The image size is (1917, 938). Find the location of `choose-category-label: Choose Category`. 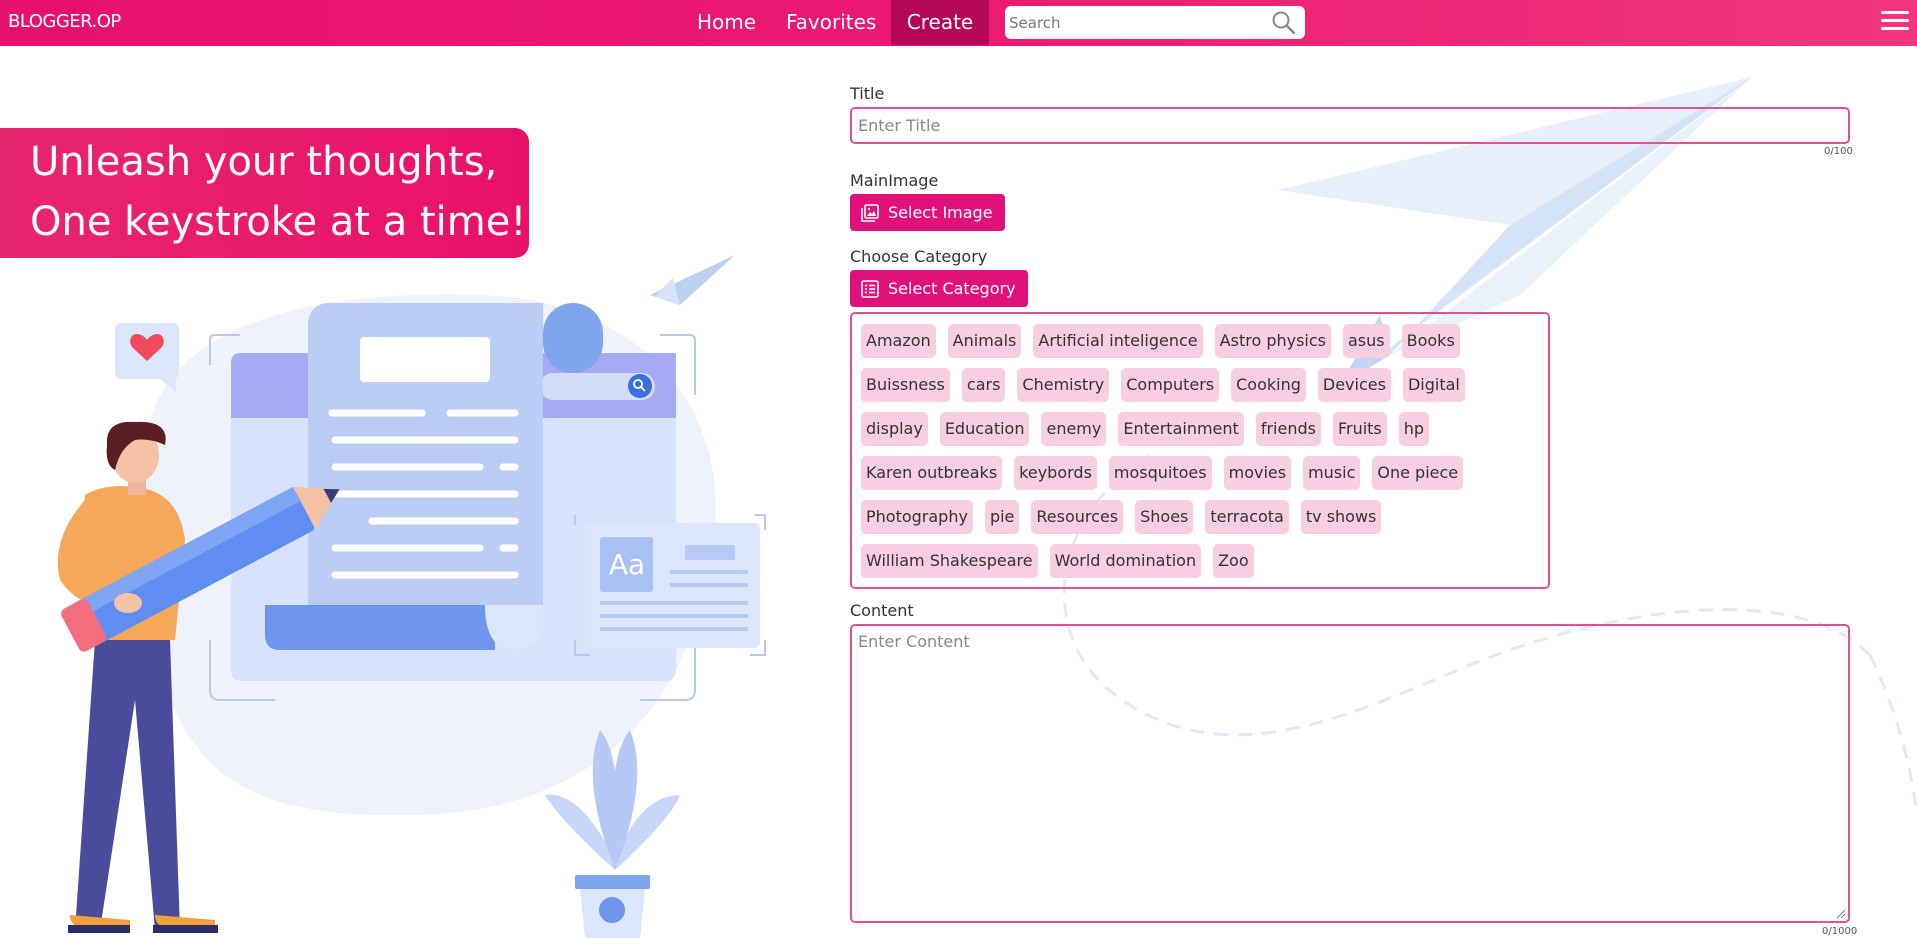

choose-category-label: Choose Category is located at coordinates (919, 256).